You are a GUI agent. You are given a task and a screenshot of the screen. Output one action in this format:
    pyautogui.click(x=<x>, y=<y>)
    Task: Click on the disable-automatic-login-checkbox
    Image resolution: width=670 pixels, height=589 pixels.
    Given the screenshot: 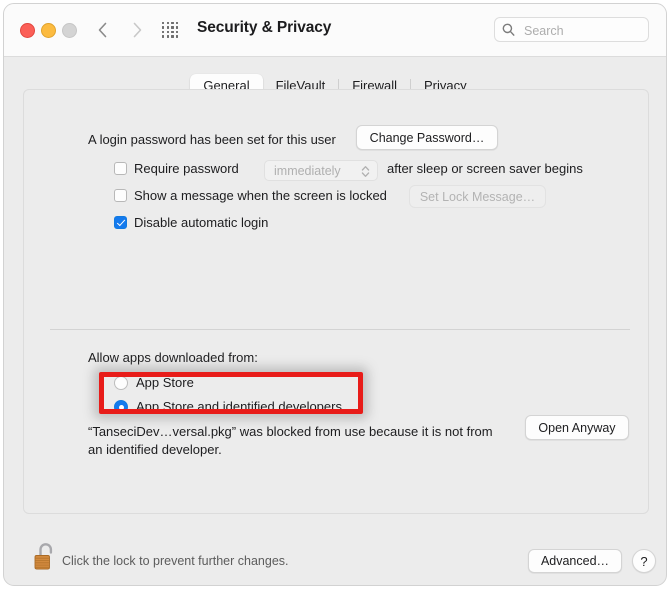 What is the action you would take?
    pyautogui.click(x=120, y=222)
    